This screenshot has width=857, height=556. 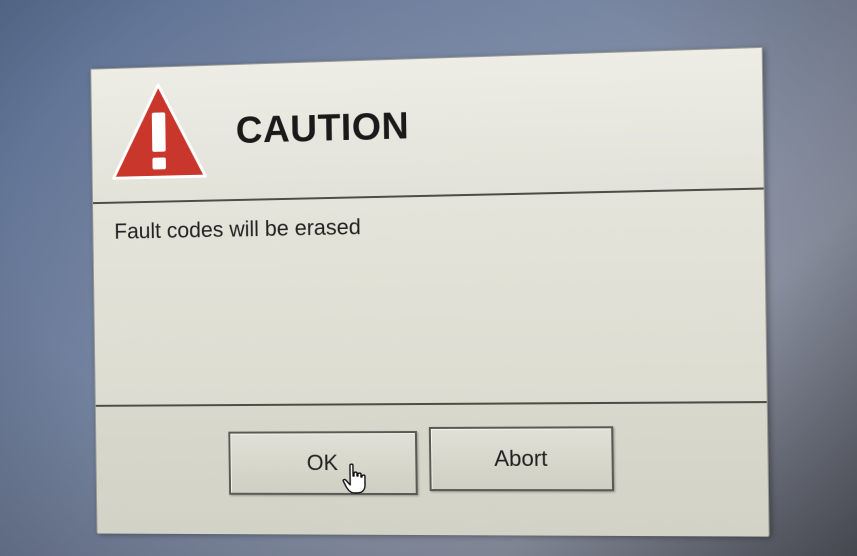 I want to click on warning-triangle-icon, so click(x=158, y=132).